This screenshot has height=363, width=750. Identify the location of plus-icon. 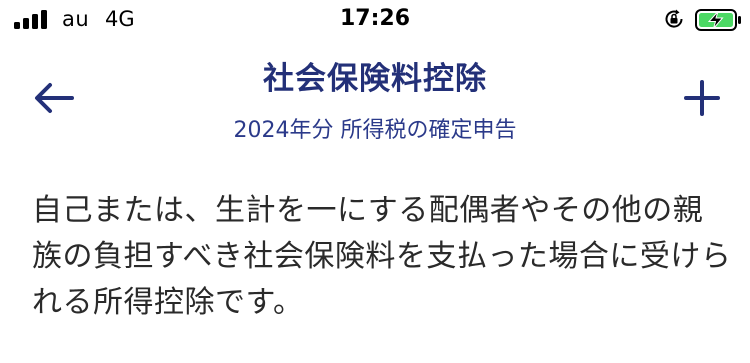
(702, 98).